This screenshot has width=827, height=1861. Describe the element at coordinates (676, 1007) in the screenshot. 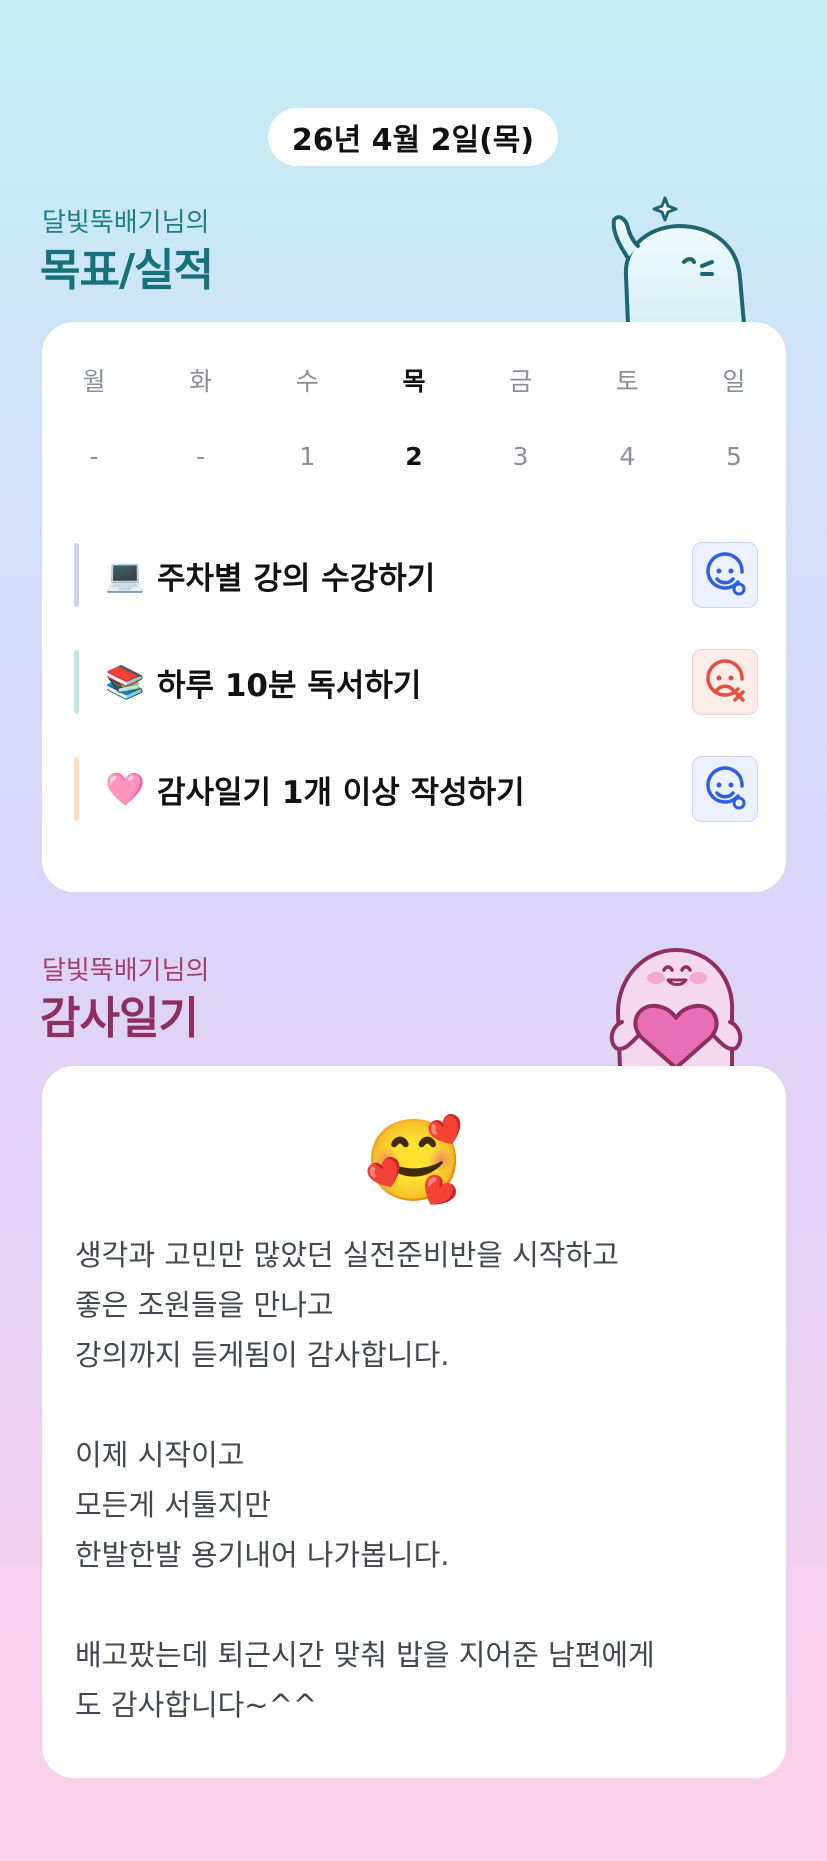

I see `heart-mascot-icon` at that location.